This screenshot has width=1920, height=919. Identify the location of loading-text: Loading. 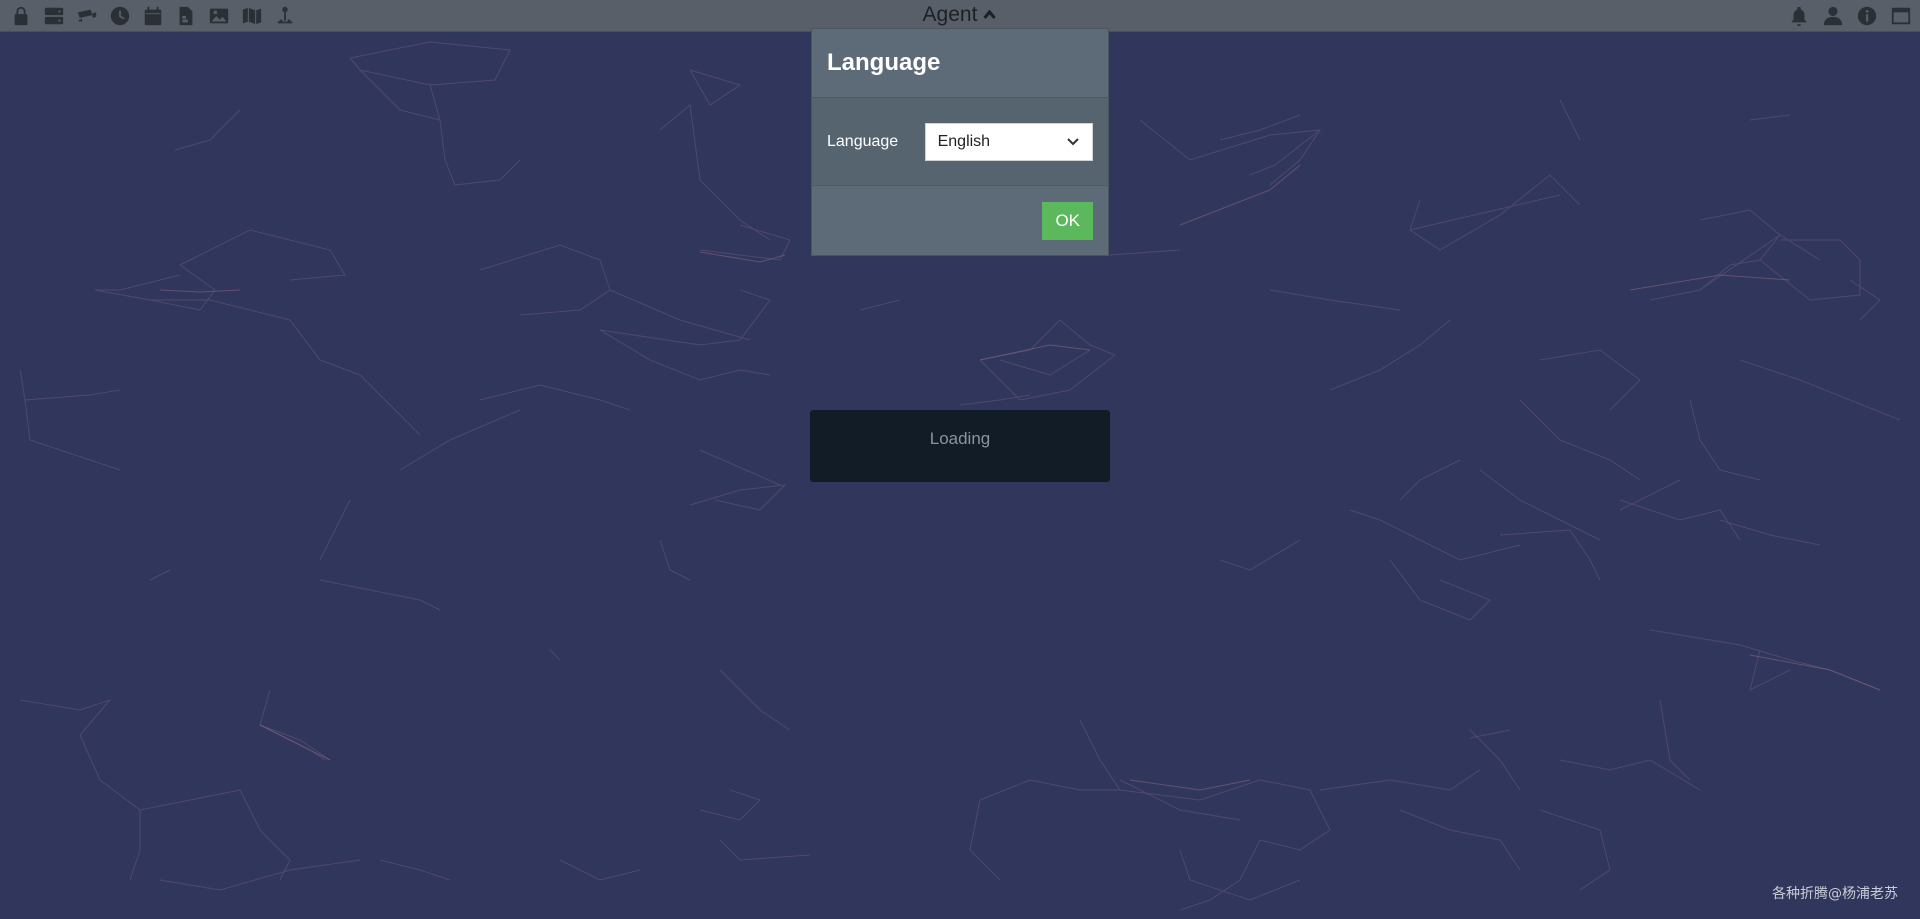
(960, 438).